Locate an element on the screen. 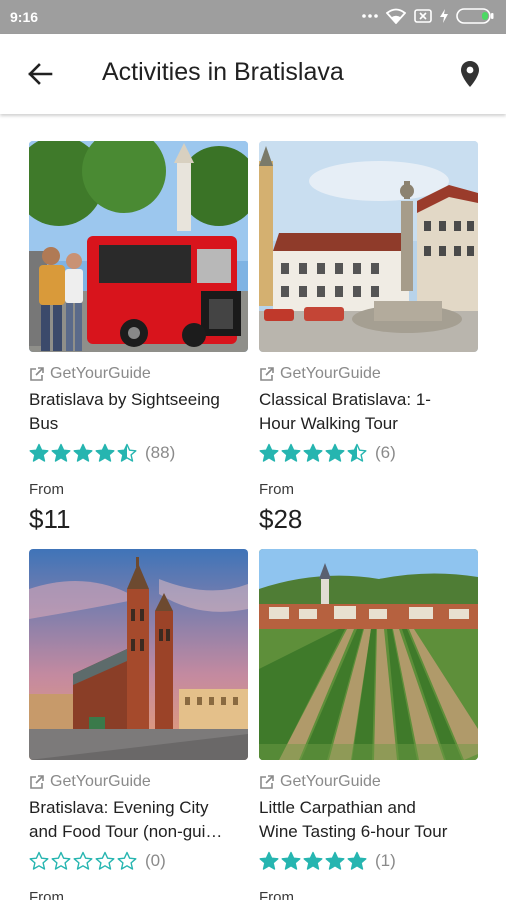 This screenshot has width=506, height=900. arrow-back-icon is located at coordinates (40, 74).